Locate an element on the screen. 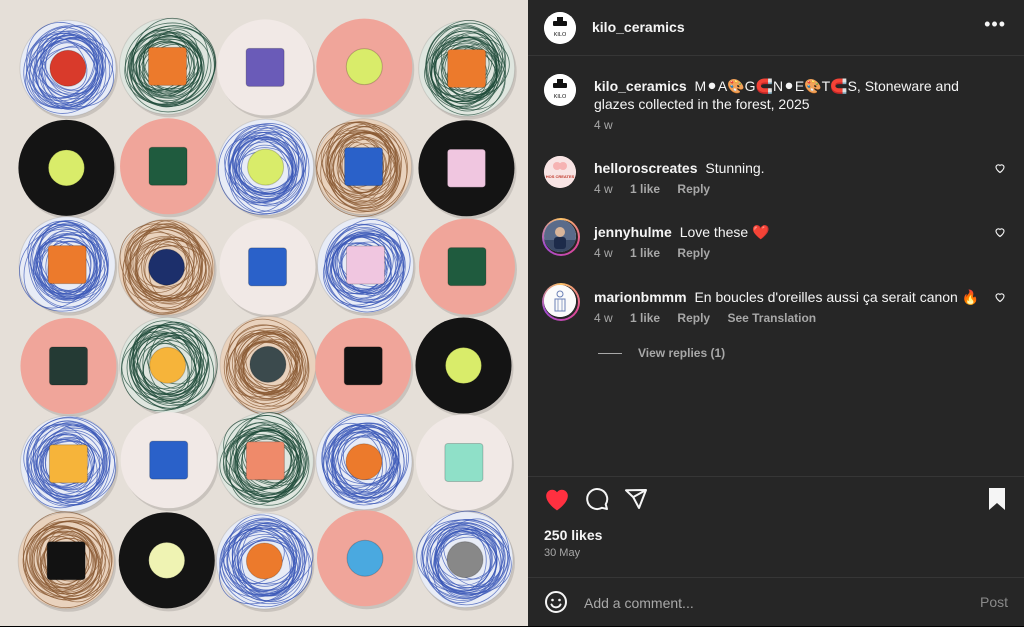 Image resolution: width=1024 pixels, height=627 pixels. post-actions: 250 likes 30 May Post is located at coordinates (776, 551).